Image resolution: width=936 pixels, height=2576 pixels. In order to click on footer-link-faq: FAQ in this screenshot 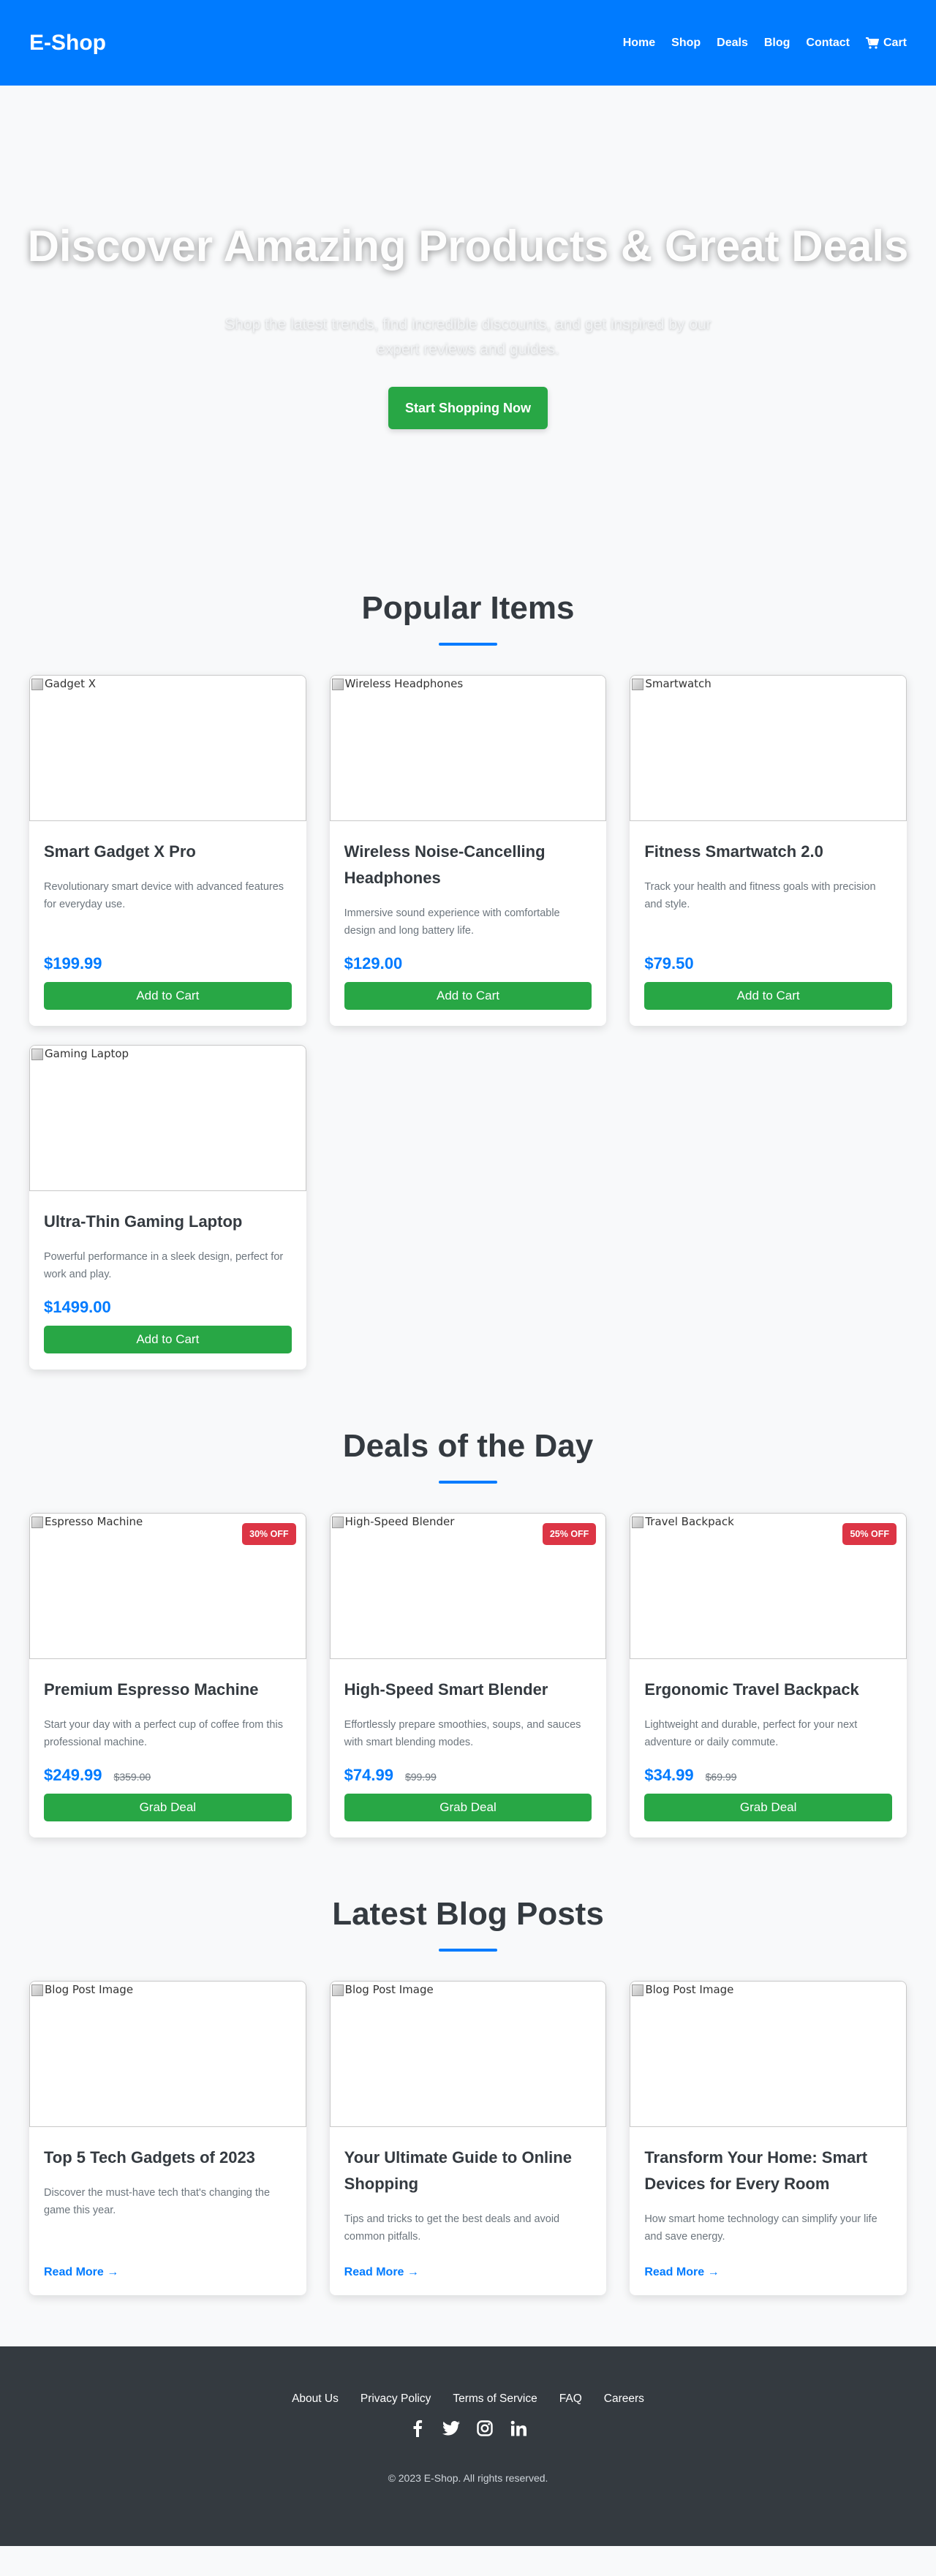, I will do `click(570, 2399)`.